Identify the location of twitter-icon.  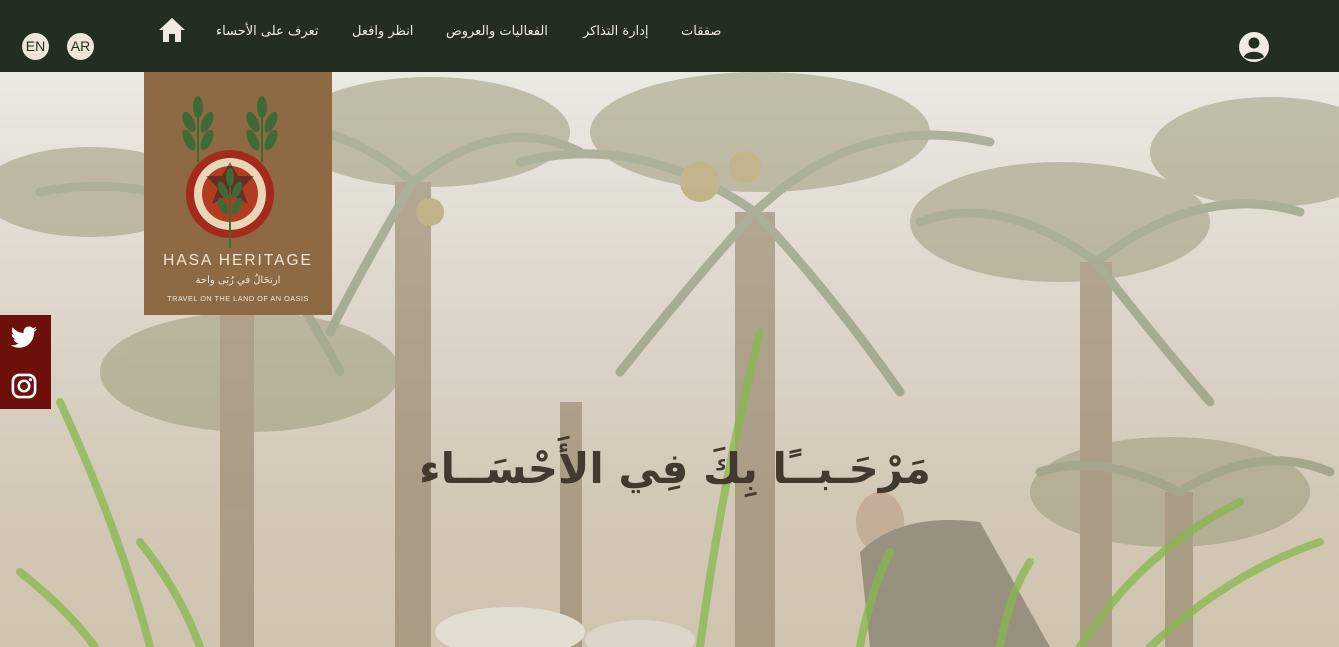
(24, 337).